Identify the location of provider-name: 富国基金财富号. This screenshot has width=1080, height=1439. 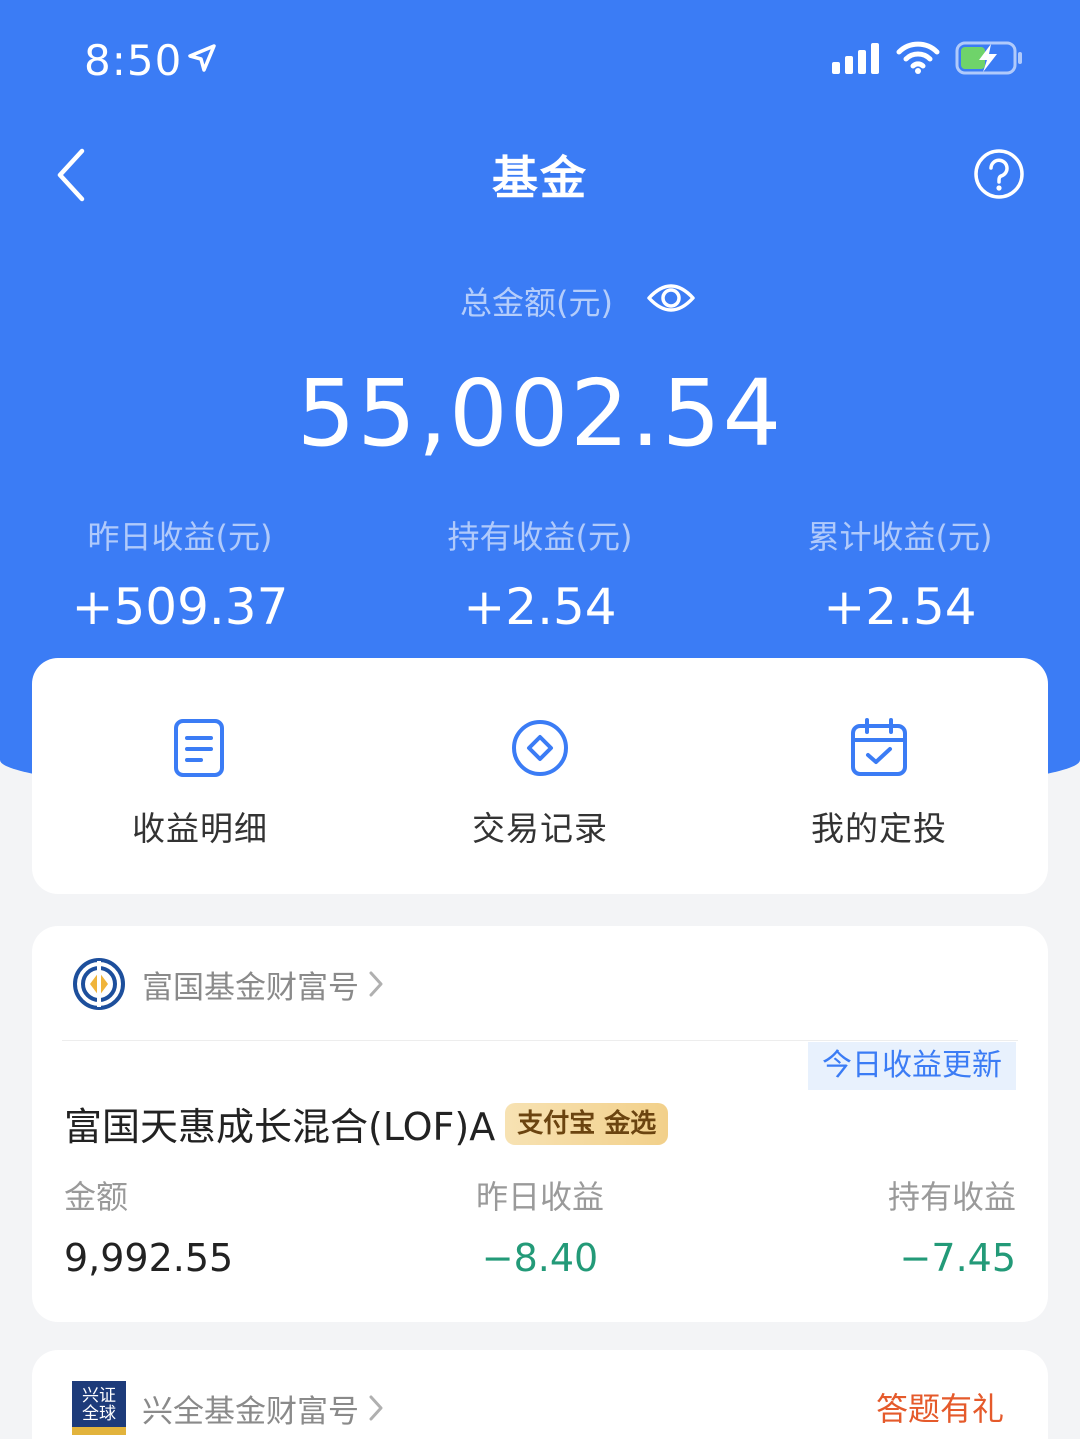
(250, 987).